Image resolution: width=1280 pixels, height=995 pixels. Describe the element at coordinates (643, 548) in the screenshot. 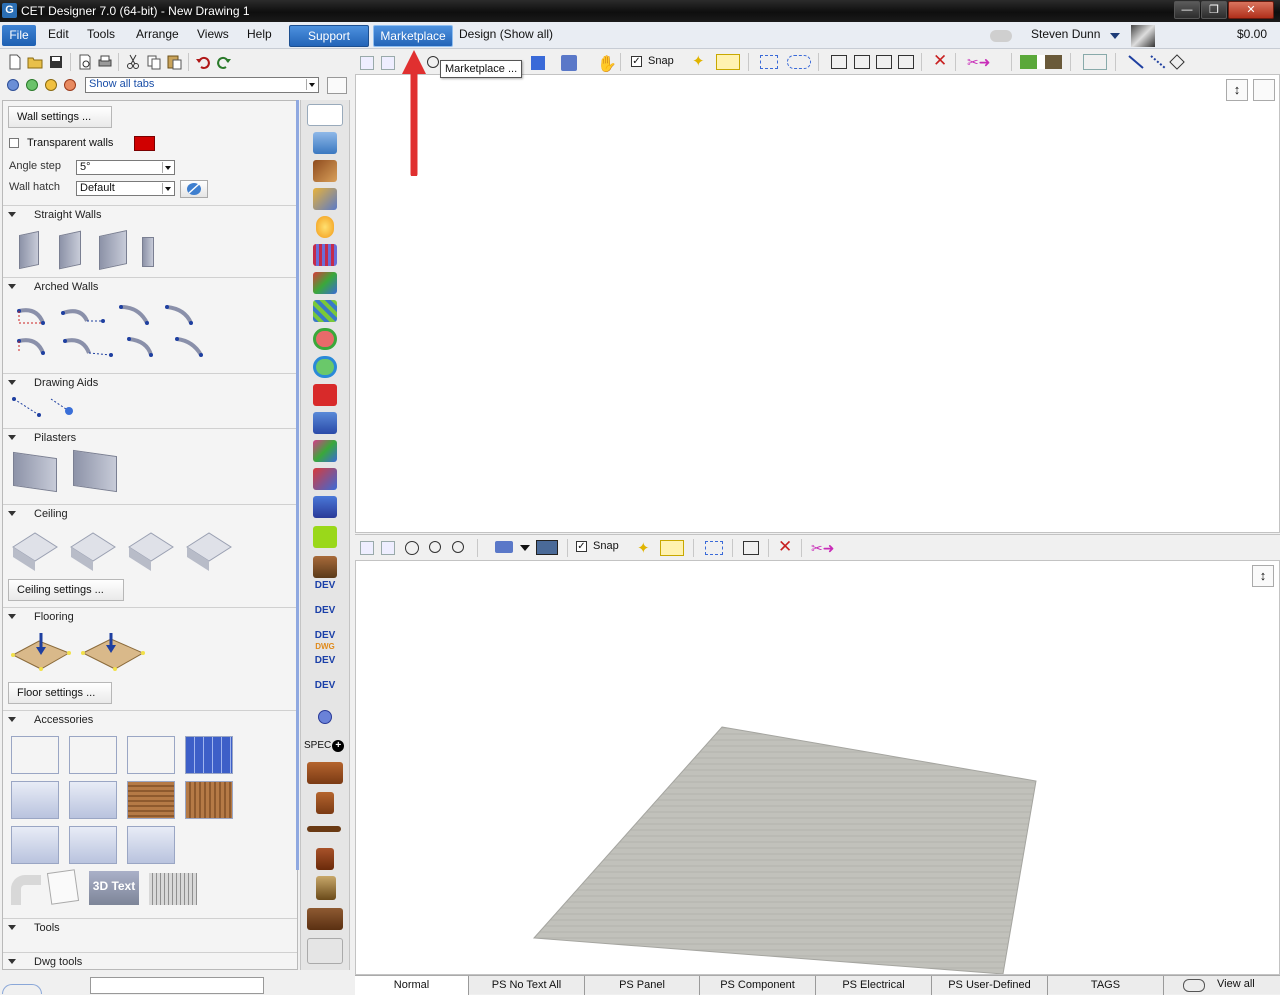

I see `snap-star-3d-icon: ✦` at that location.